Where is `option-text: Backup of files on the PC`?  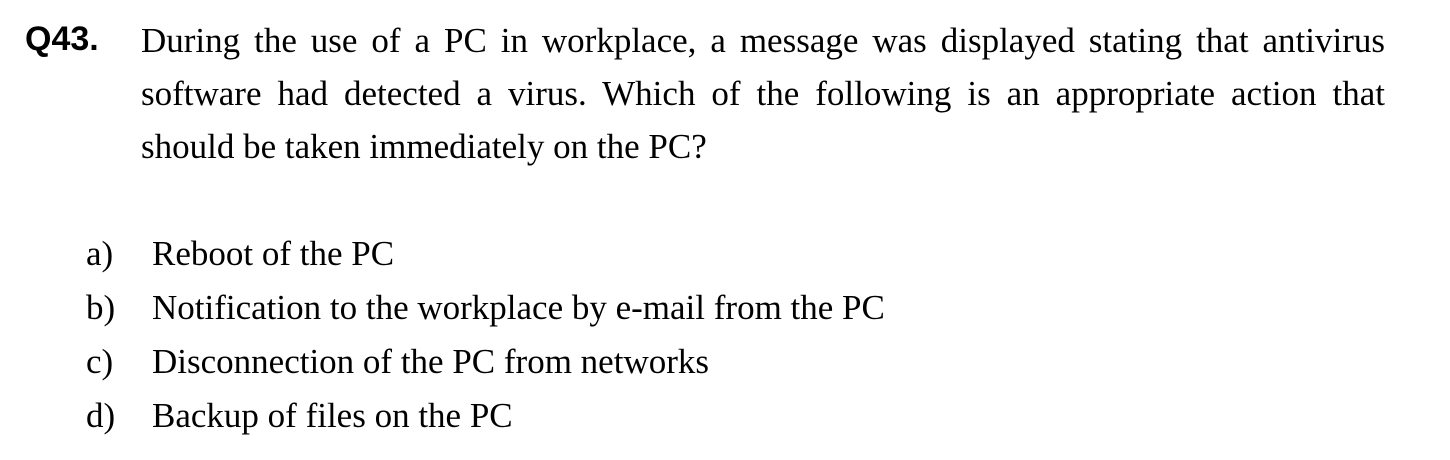 option-text: Backup of files on the PC is located at coordinates (332, 415).